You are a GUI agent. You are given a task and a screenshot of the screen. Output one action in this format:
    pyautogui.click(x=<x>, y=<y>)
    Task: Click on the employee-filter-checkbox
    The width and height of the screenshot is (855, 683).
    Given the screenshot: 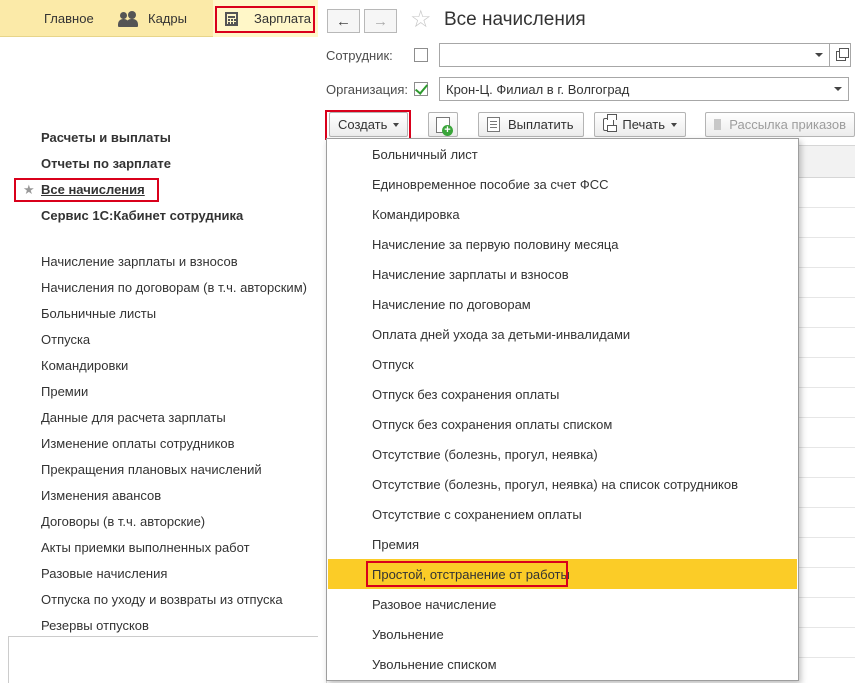 What is the action you would take?
    pyautogui.click(x=421, y=55)
    